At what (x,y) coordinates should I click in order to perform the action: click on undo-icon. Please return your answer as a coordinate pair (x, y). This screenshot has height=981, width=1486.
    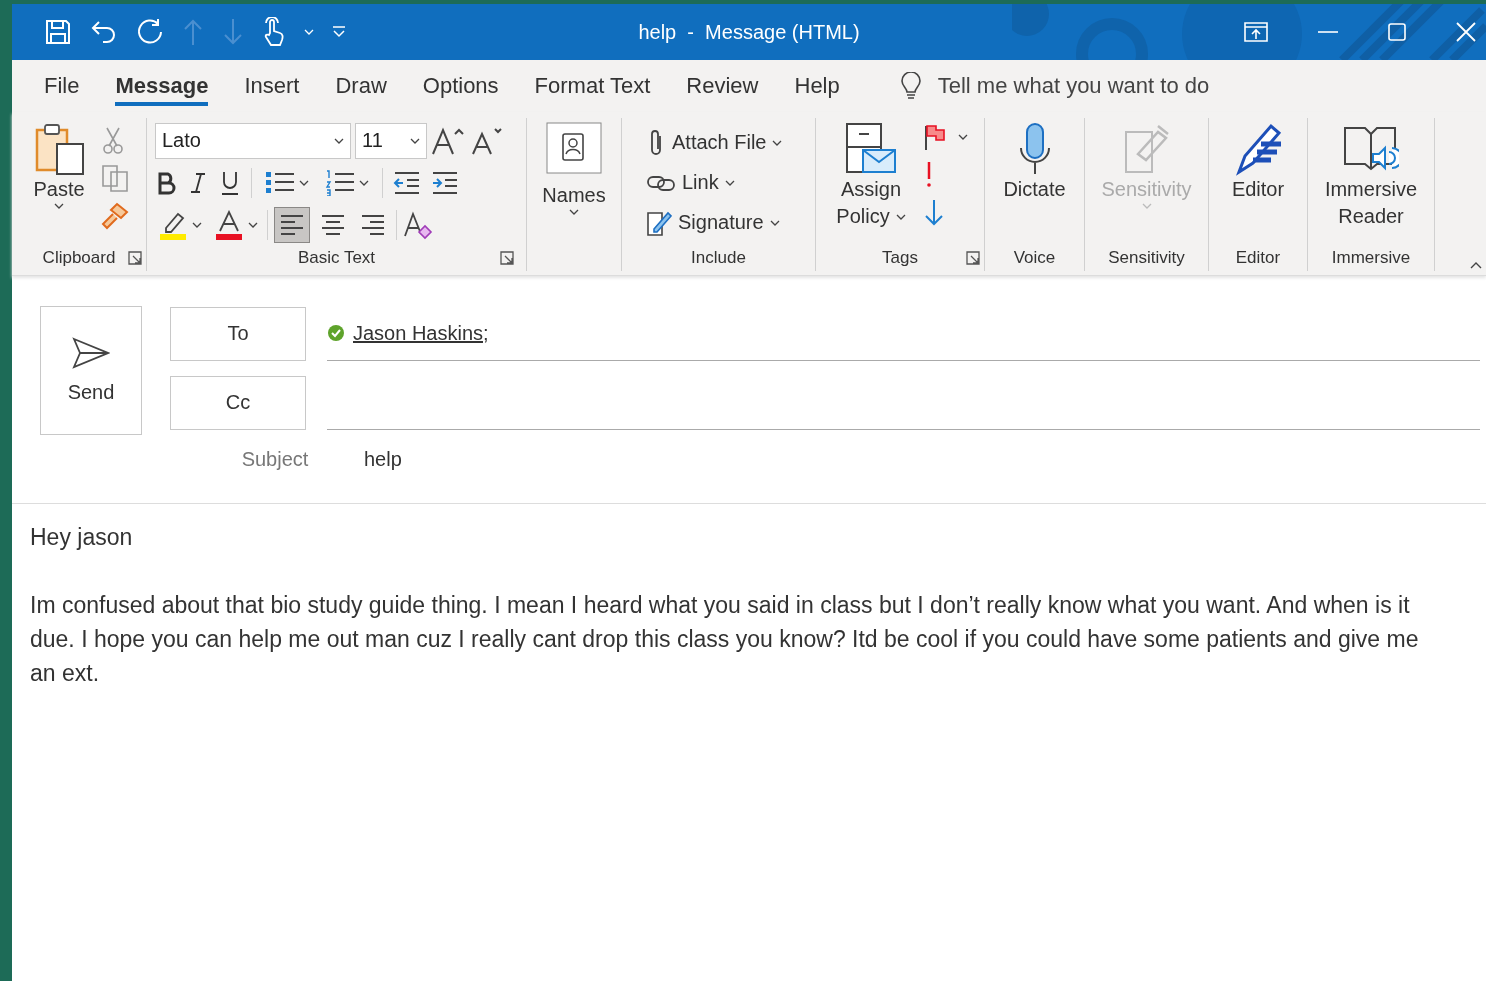
    Looking at the image, I should click on (104, 32).